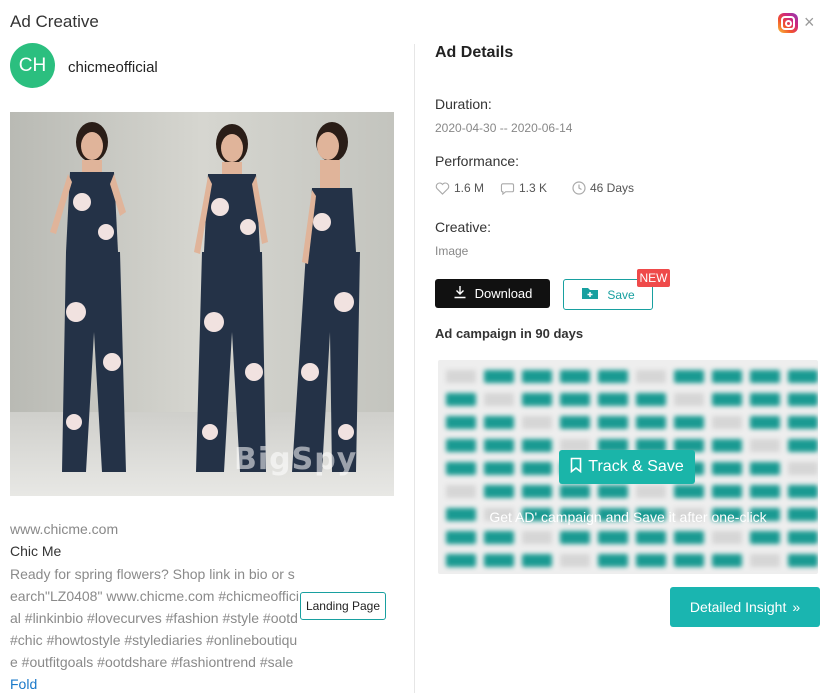 This screenshot has width=828, height=693. I want to click on close-icon: ×, so click(809, 22).